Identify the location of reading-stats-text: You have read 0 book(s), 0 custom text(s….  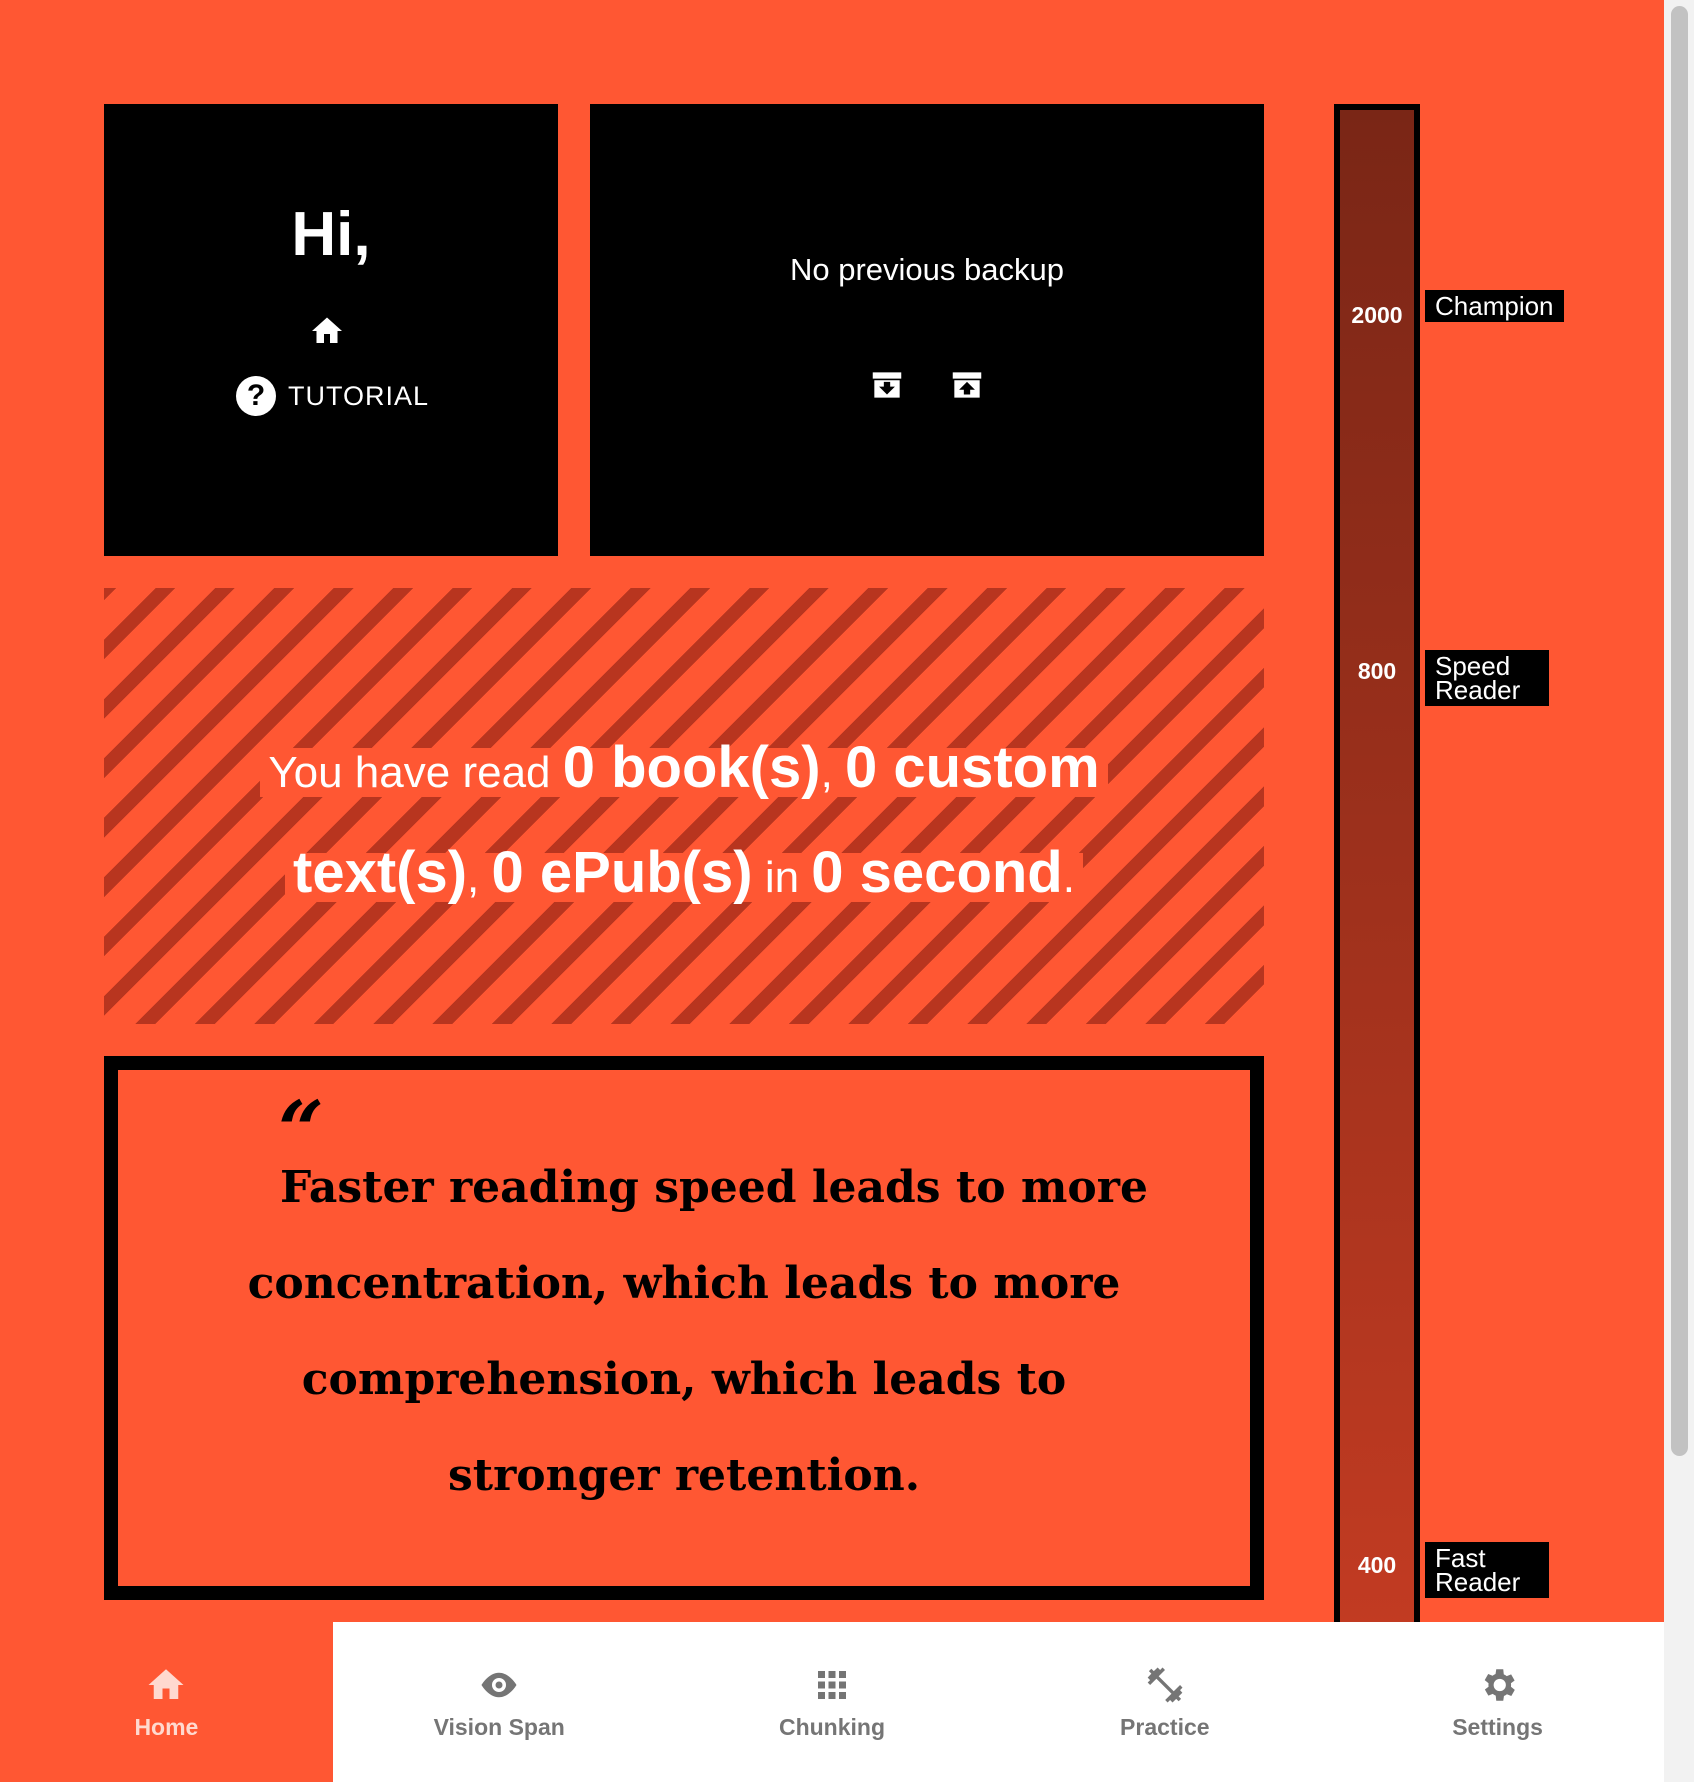
(684, 823).